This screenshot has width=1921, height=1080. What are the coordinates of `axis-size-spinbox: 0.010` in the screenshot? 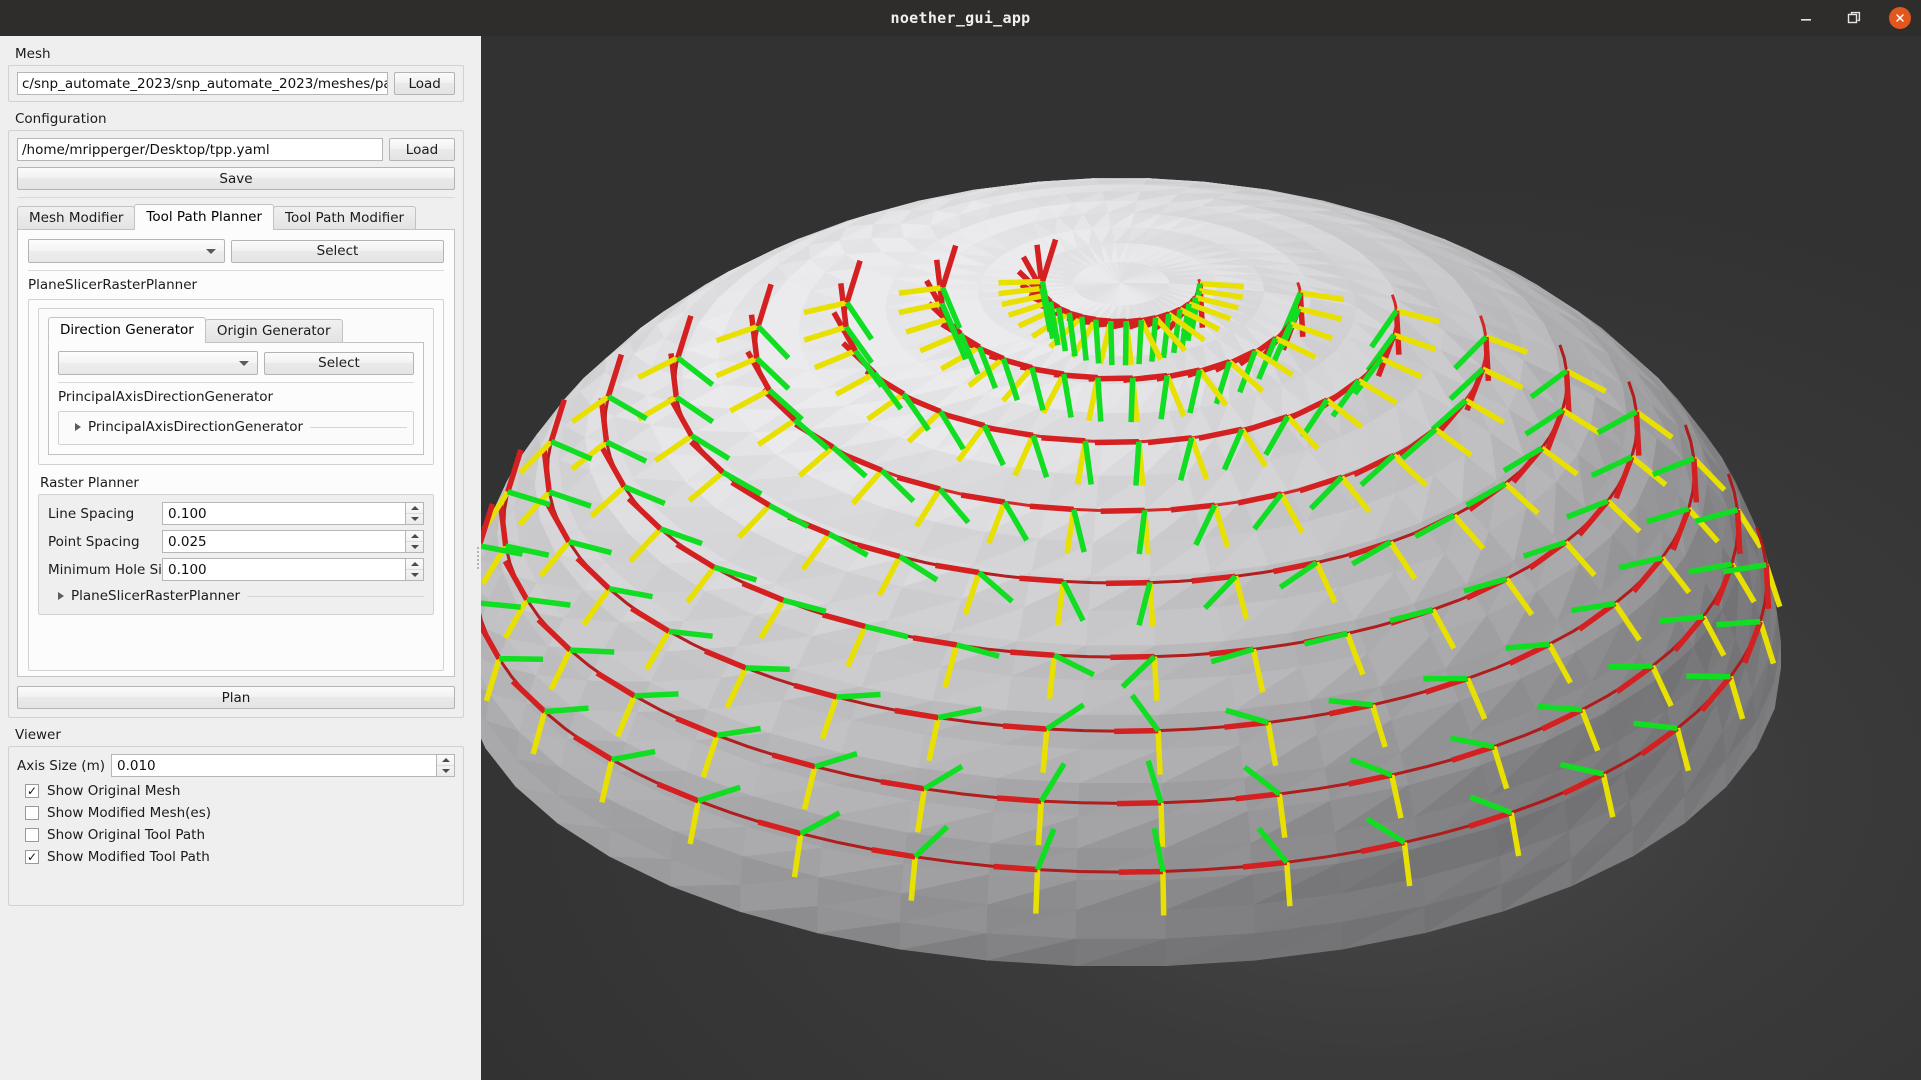 It's located at (283, 765).